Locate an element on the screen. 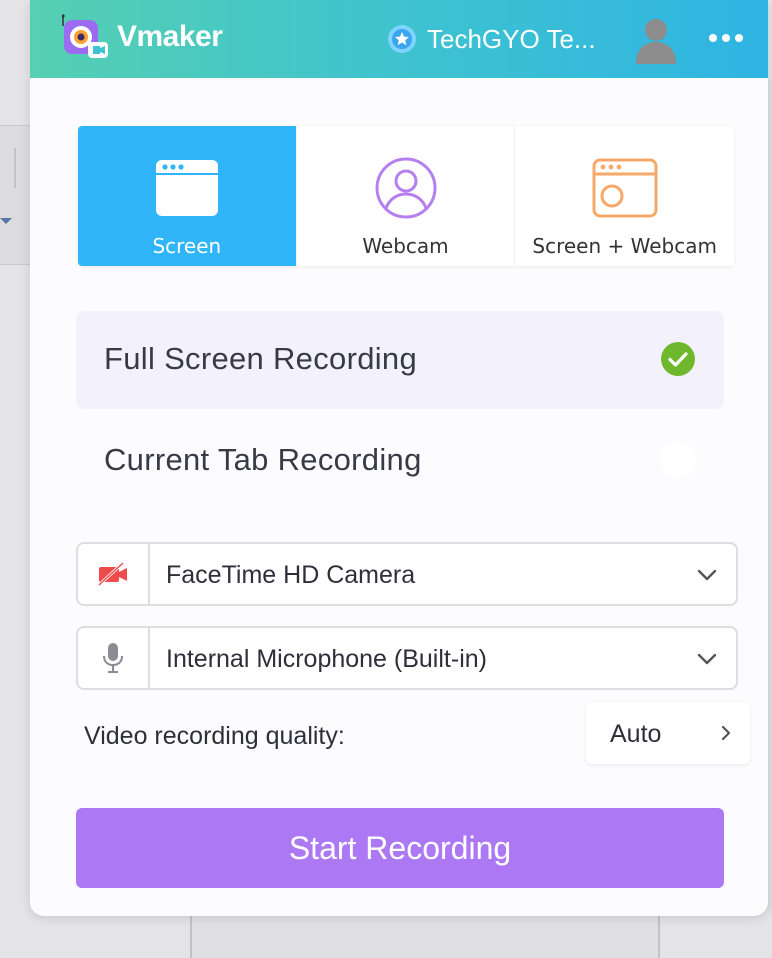 This screenshot has width=772, height=958. quality-select: Auto is located at coordinates (668, 733).